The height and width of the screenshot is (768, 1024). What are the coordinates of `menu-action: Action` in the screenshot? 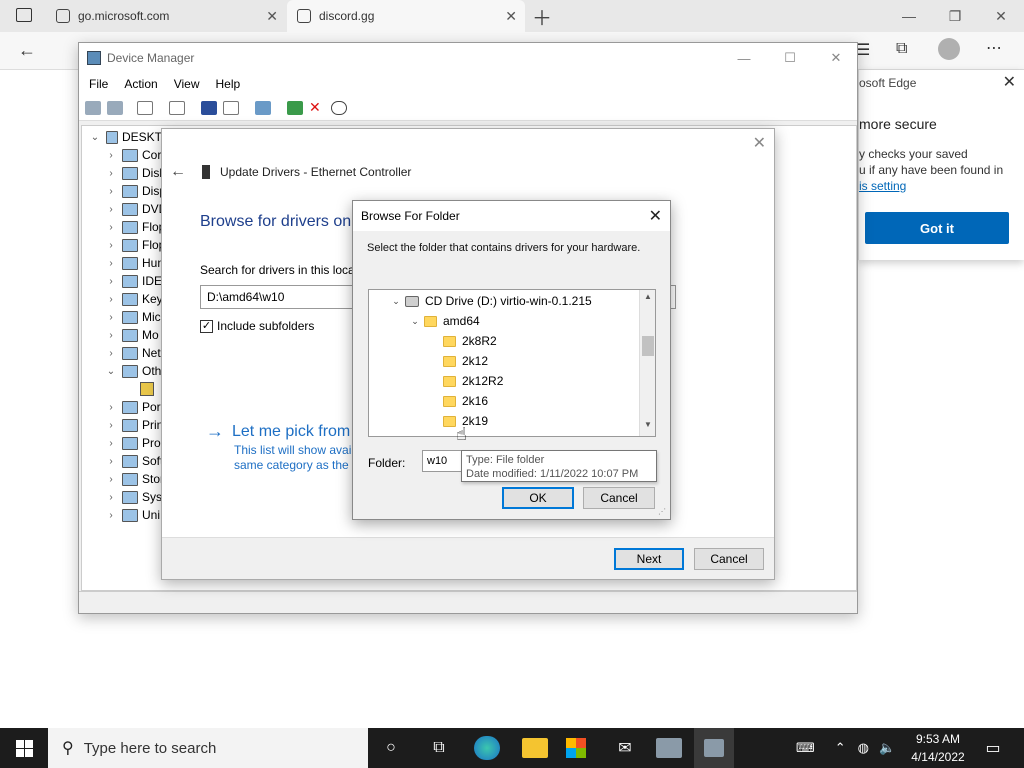 It's located at (140, 84).